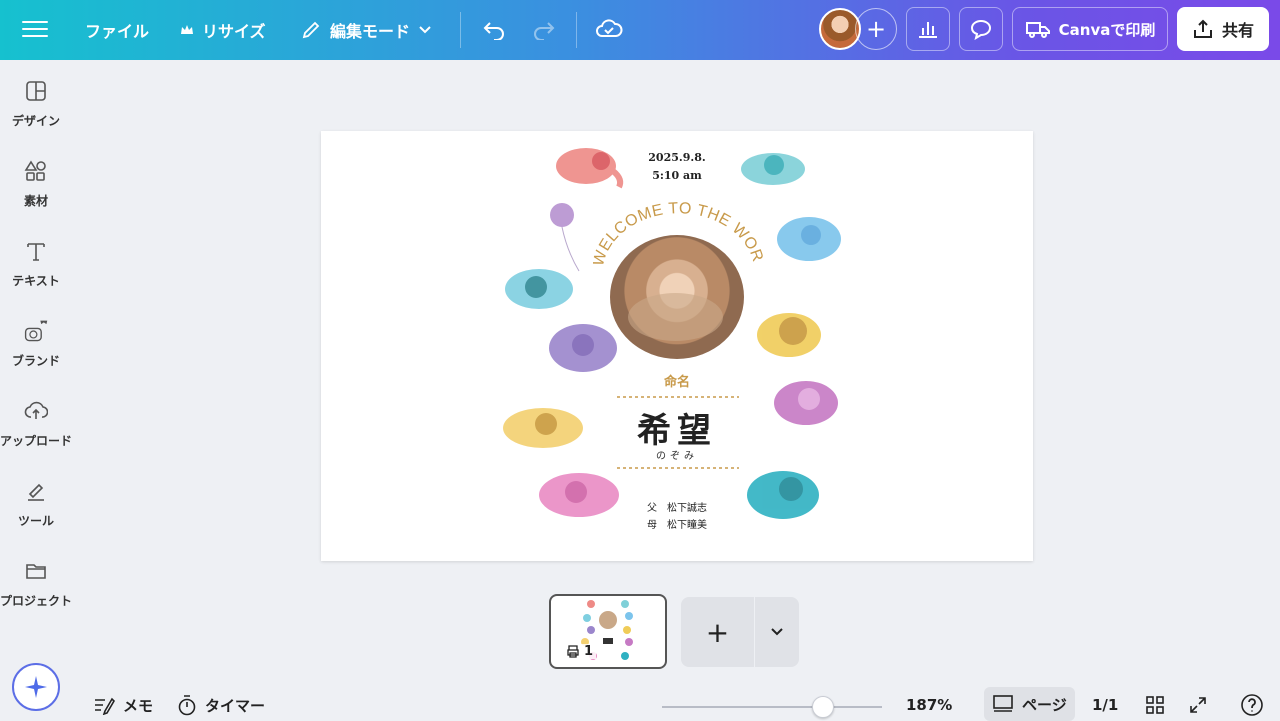  Describe the element at coordinates (35, 30) in the screenshot. I see `menu-icon` at that location.